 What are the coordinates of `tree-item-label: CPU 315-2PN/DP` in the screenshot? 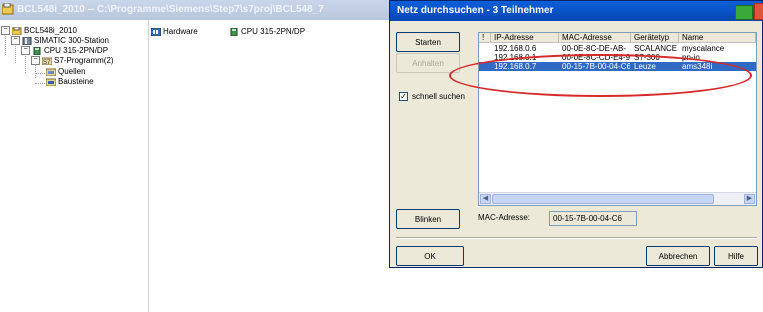 It's located at (76, 50).